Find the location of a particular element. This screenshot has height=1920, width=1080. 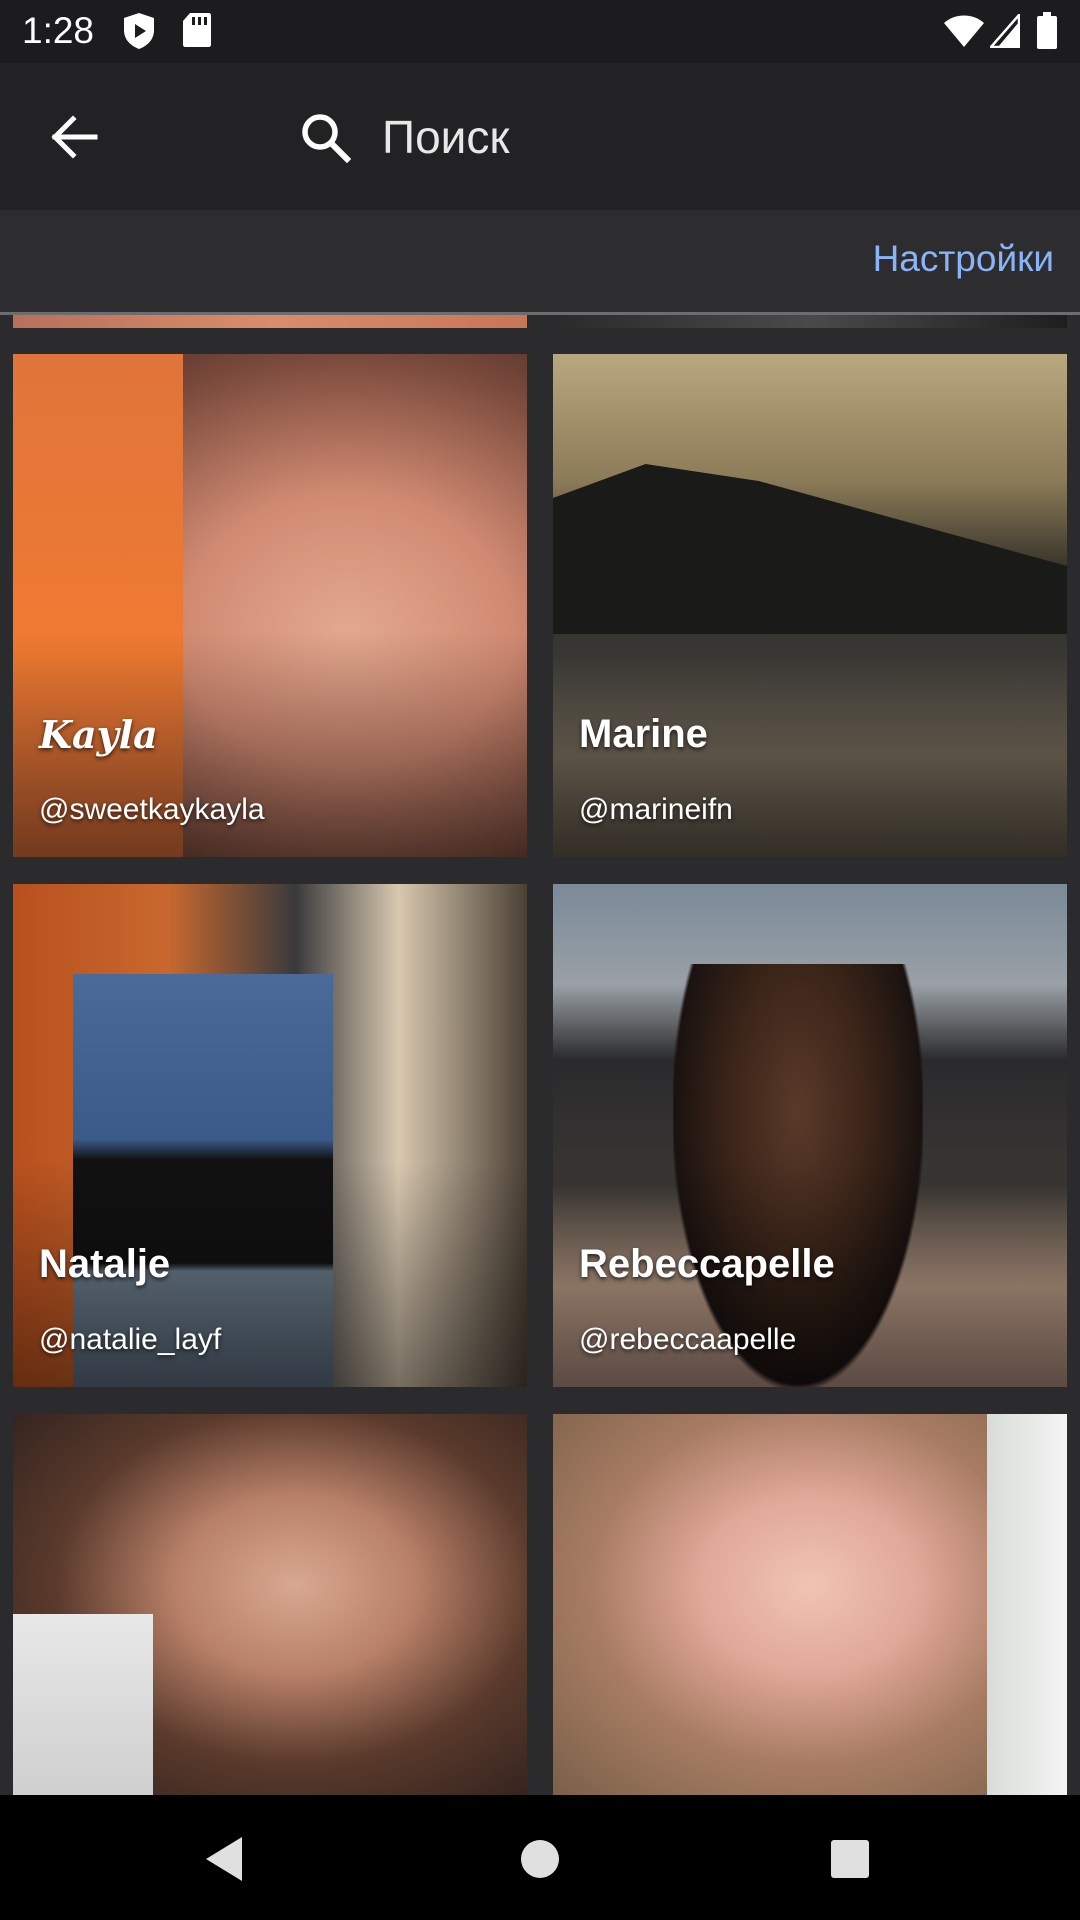

profile-card: Natalje @natalie_layf is located at coordinates (270, 1135).